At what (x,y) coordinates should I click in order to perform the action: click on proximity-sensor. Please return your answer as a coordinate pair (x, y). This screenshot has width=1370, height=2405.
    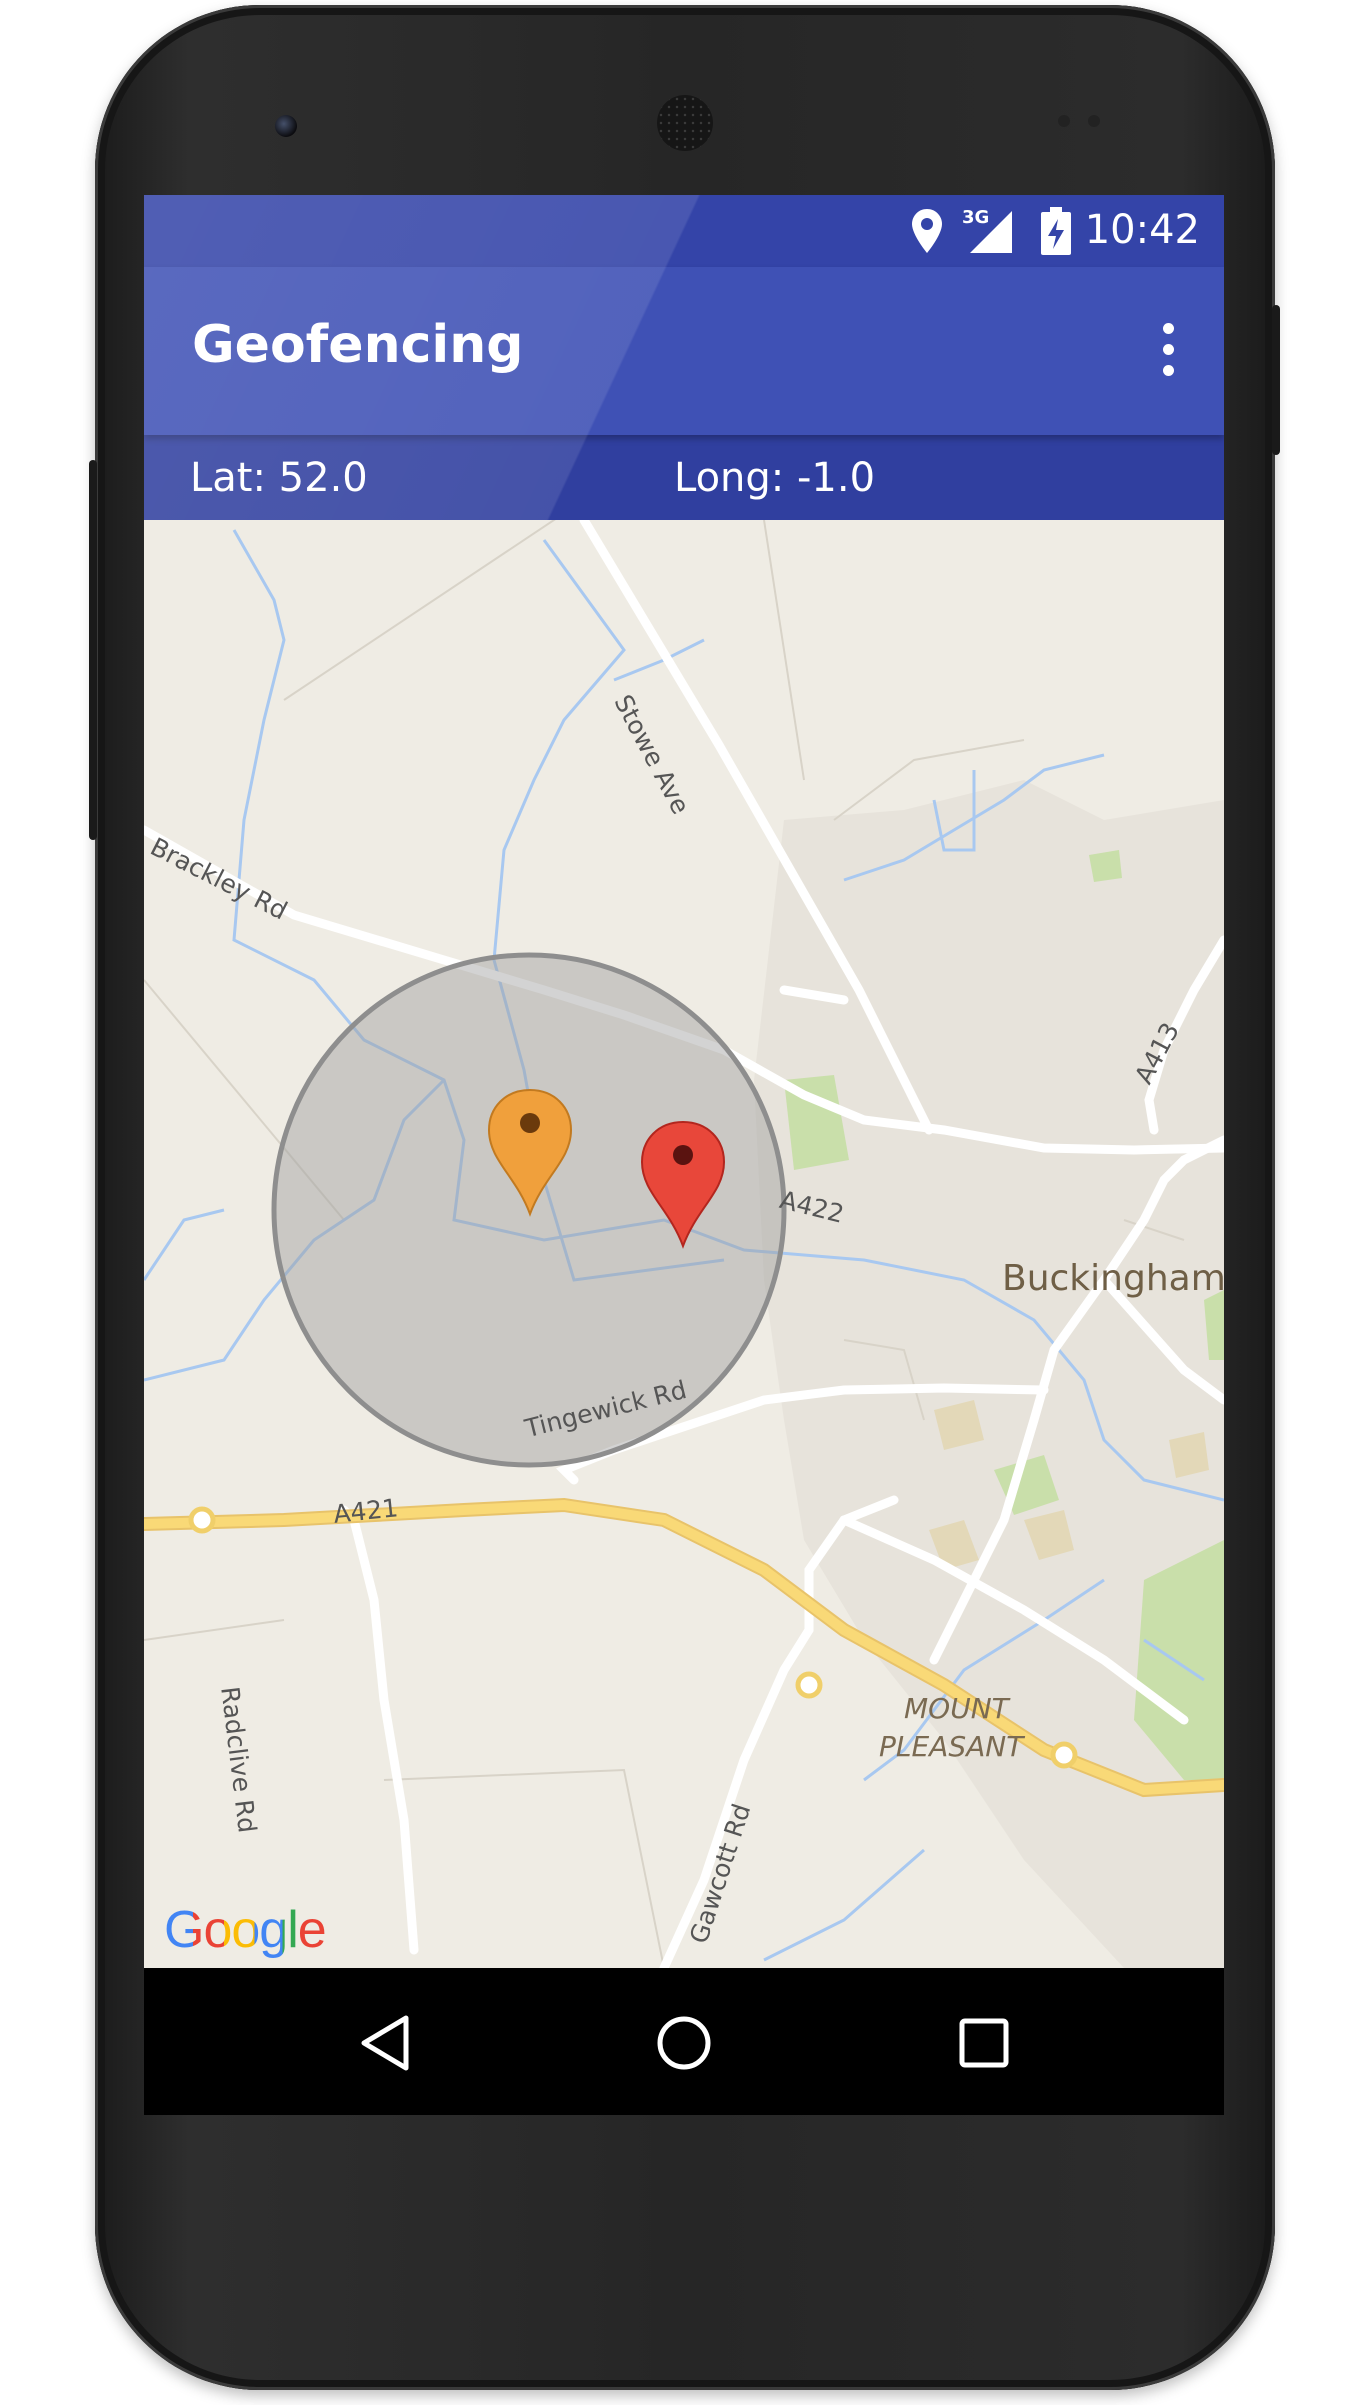
    Looking at the image, I should click on (1064, 121).